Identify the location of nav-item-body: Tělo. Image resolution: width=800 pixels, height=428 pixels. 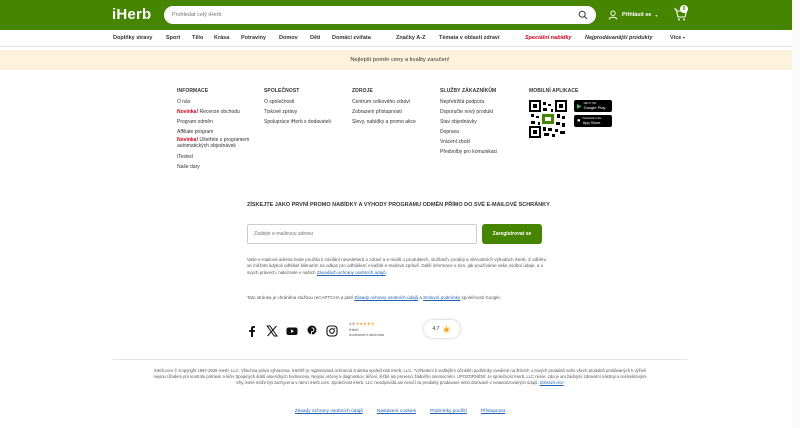
(197, 38).